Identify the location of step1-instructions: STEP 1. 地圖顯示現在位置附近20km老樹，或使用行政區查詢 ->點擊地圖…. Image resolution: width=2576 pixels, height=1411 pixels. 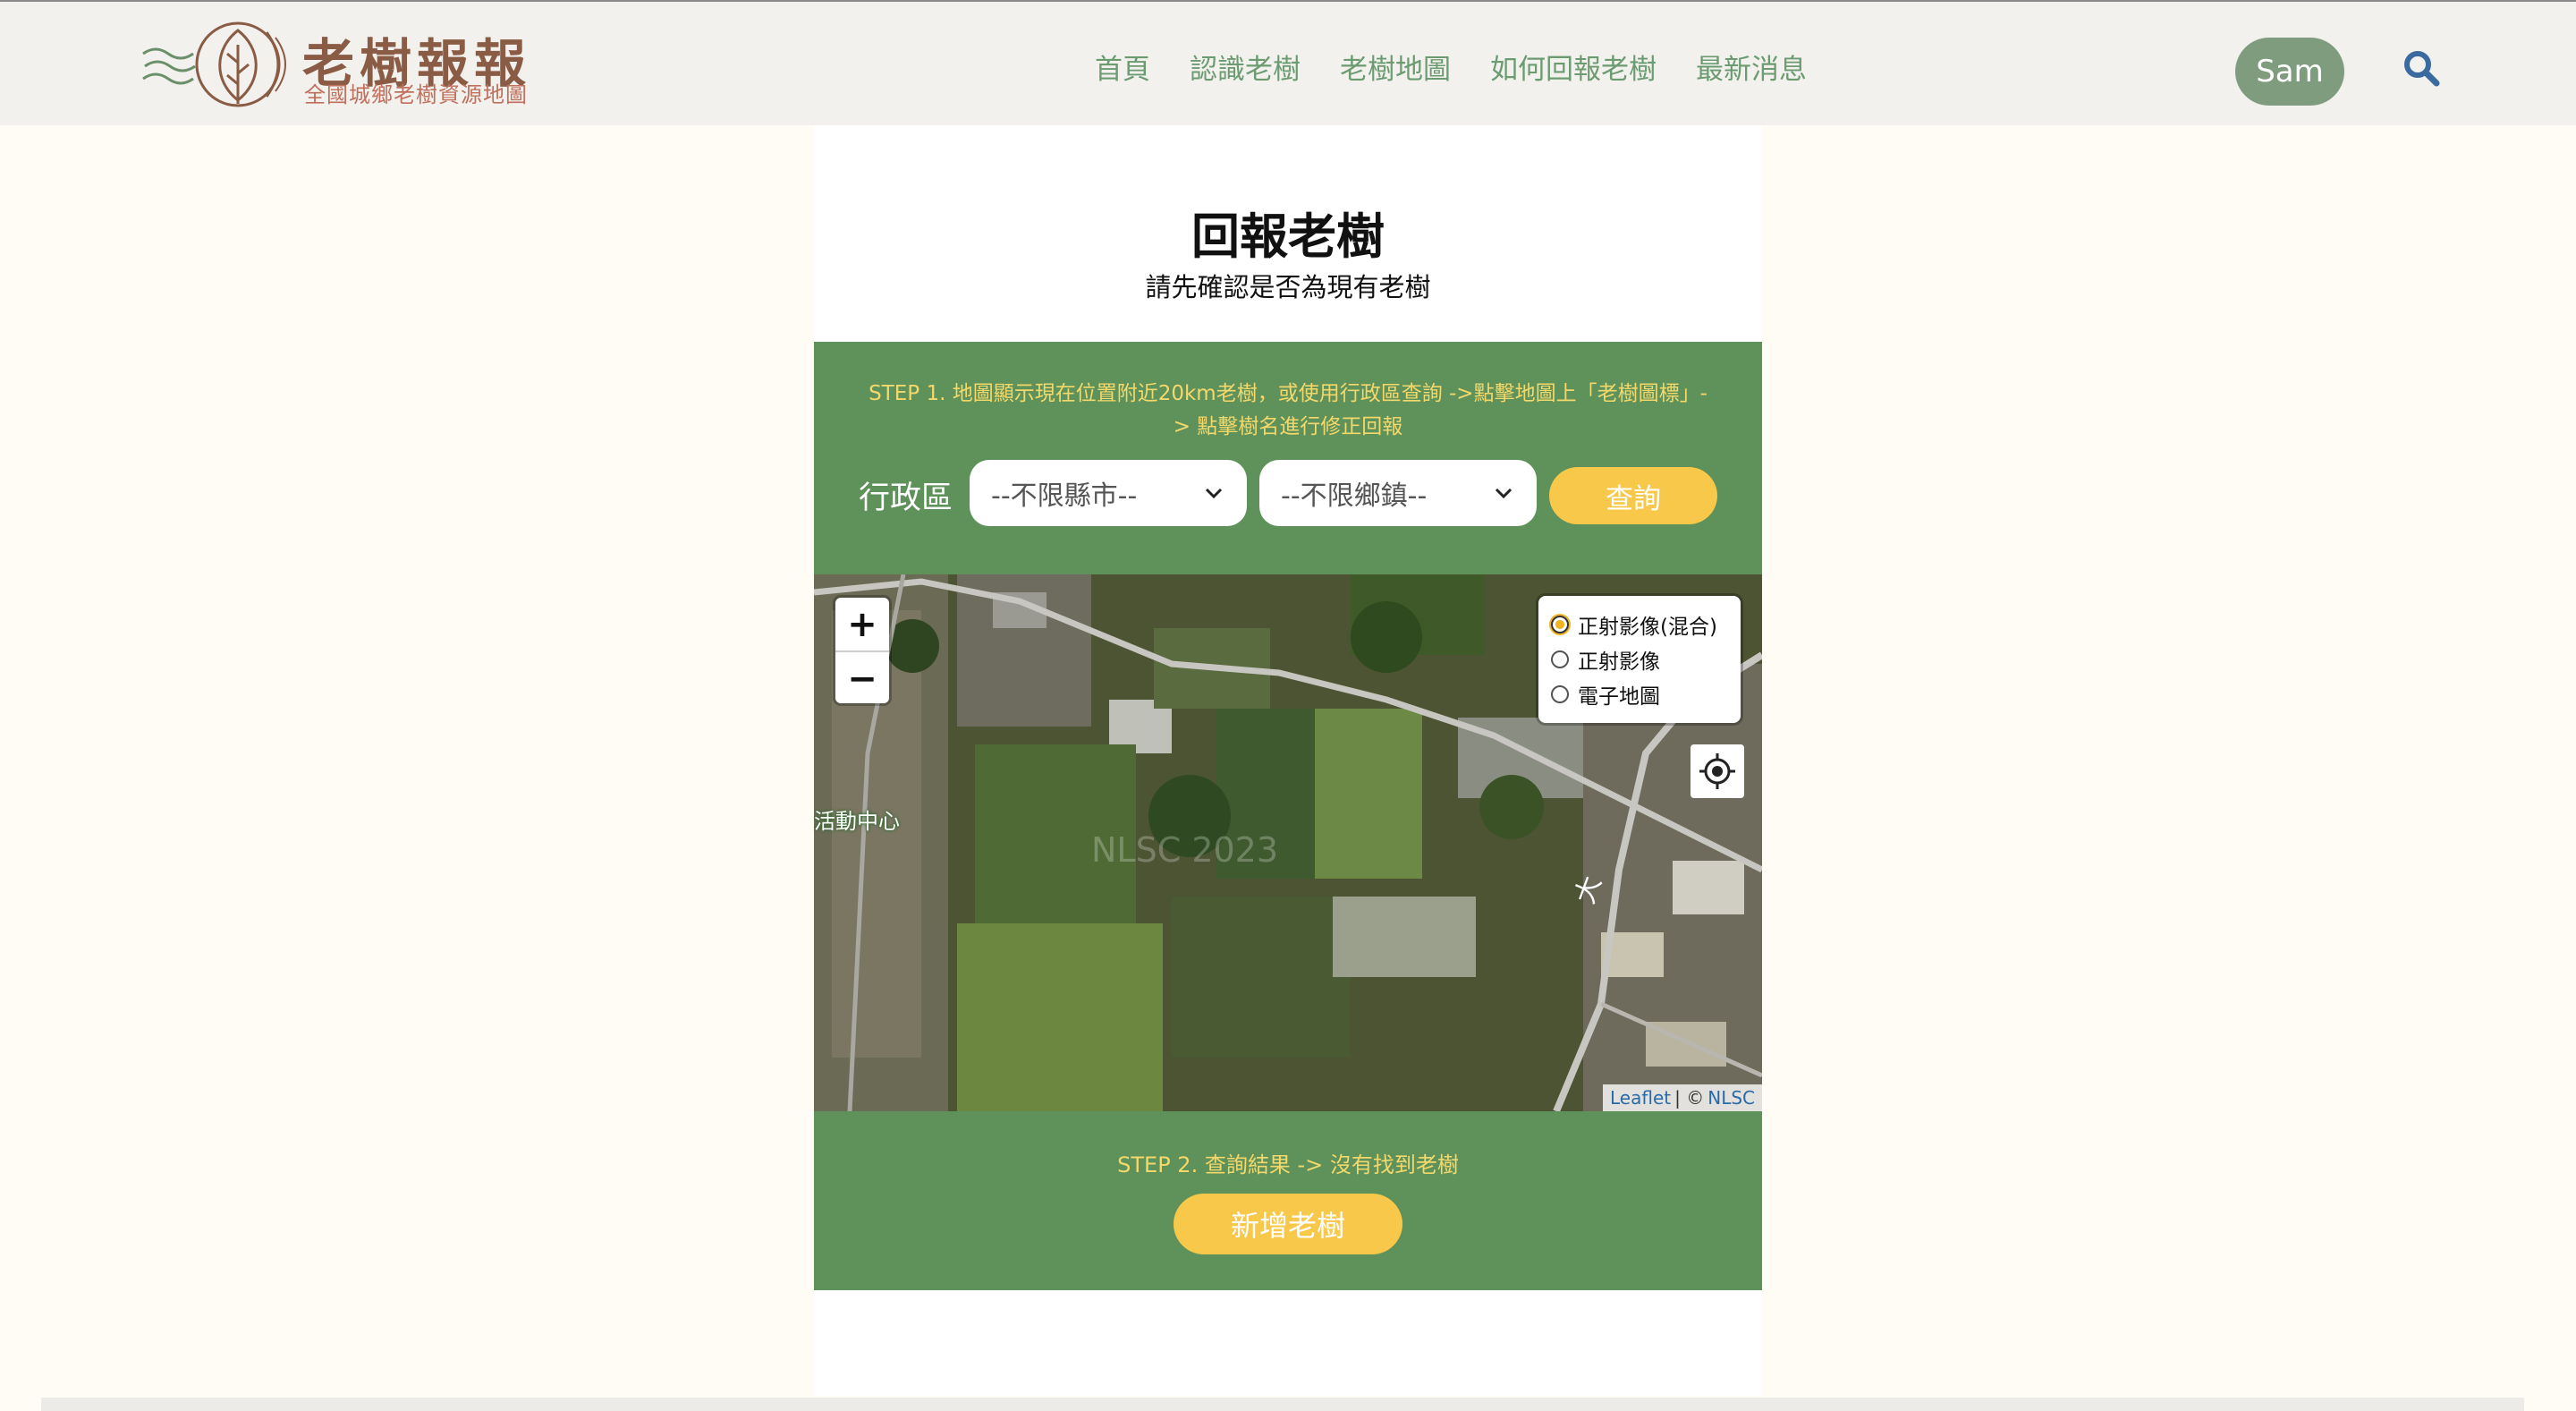
(1288, 410).